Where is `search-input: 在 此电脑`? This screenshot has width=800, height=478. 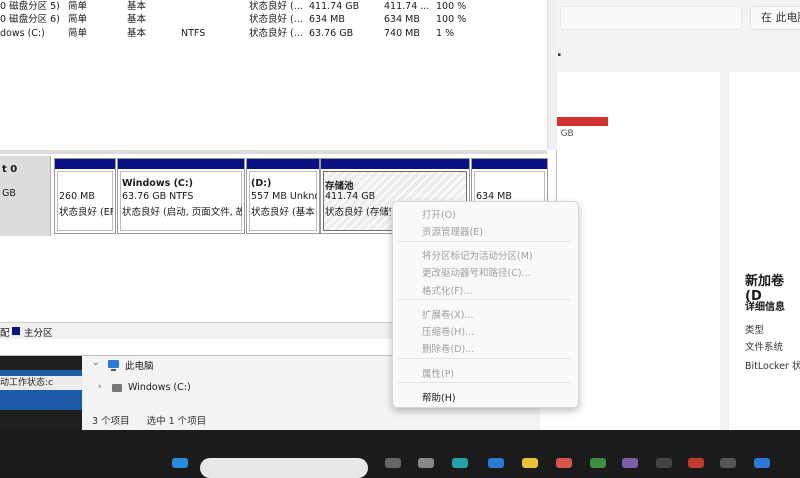
search-input: 在 此电脑 is located at coordinates (775, 18).